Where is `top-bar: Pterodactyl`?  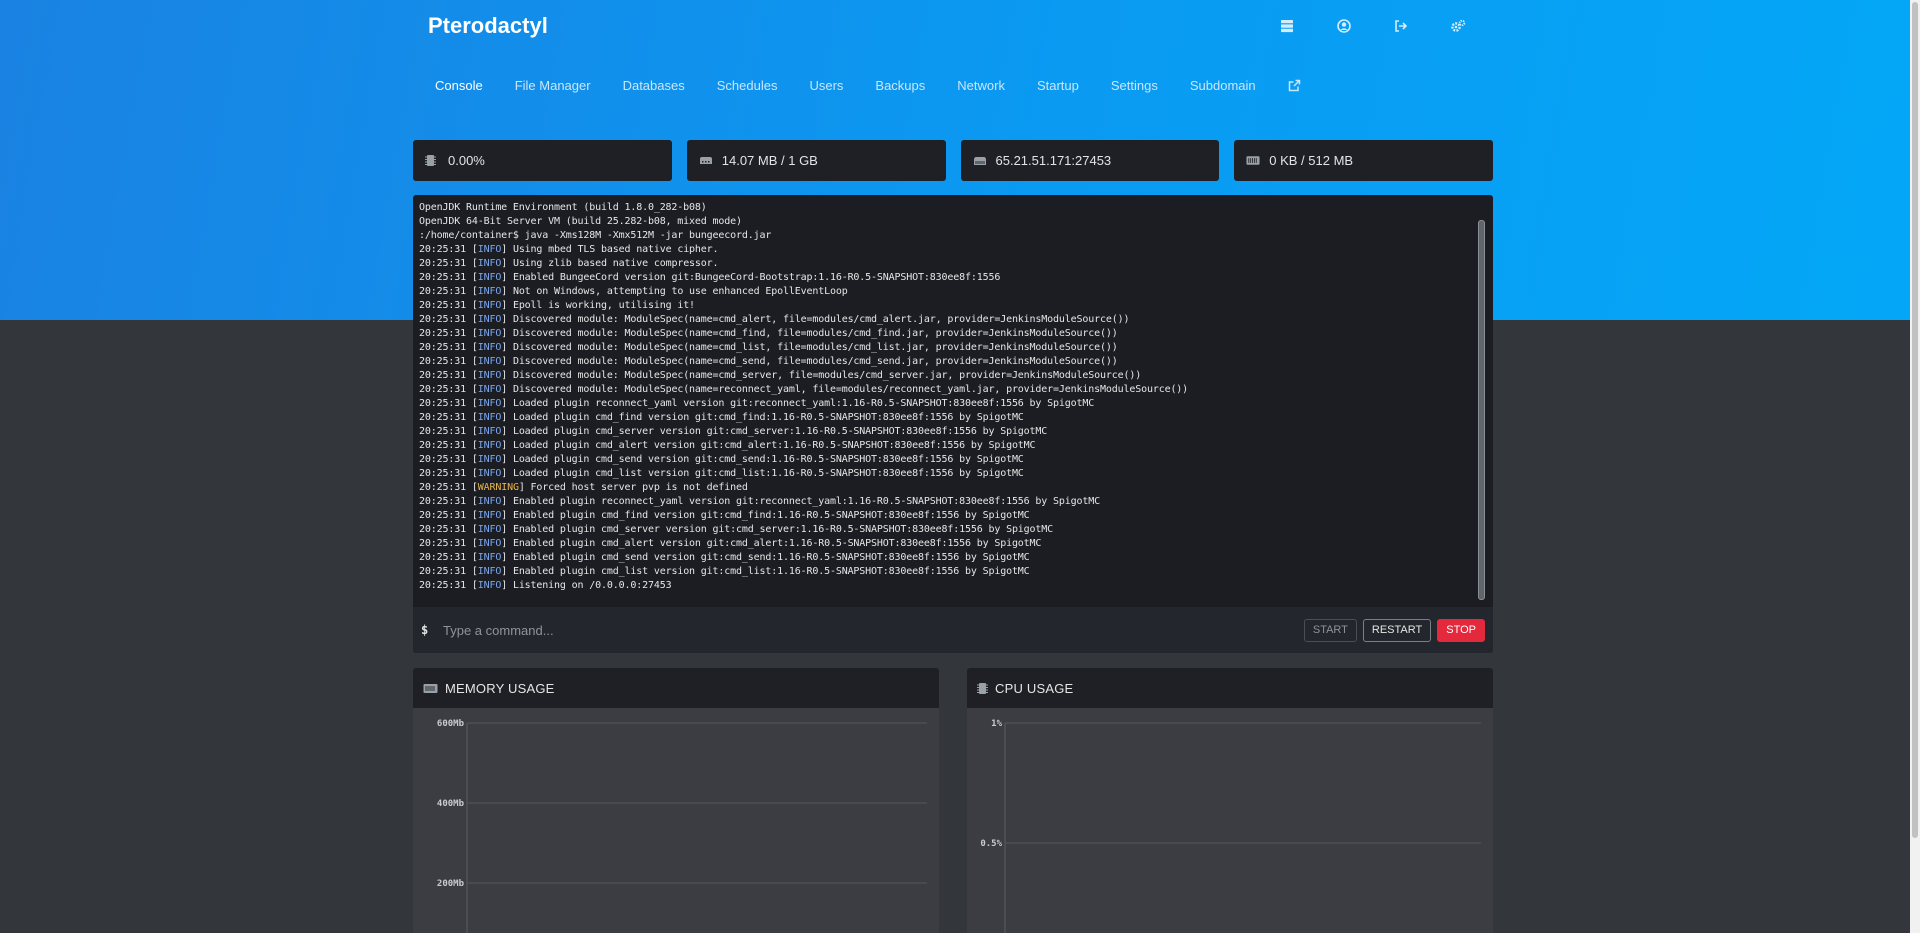
top-bar: Pterodactyl is located at coordinates (953, 26).